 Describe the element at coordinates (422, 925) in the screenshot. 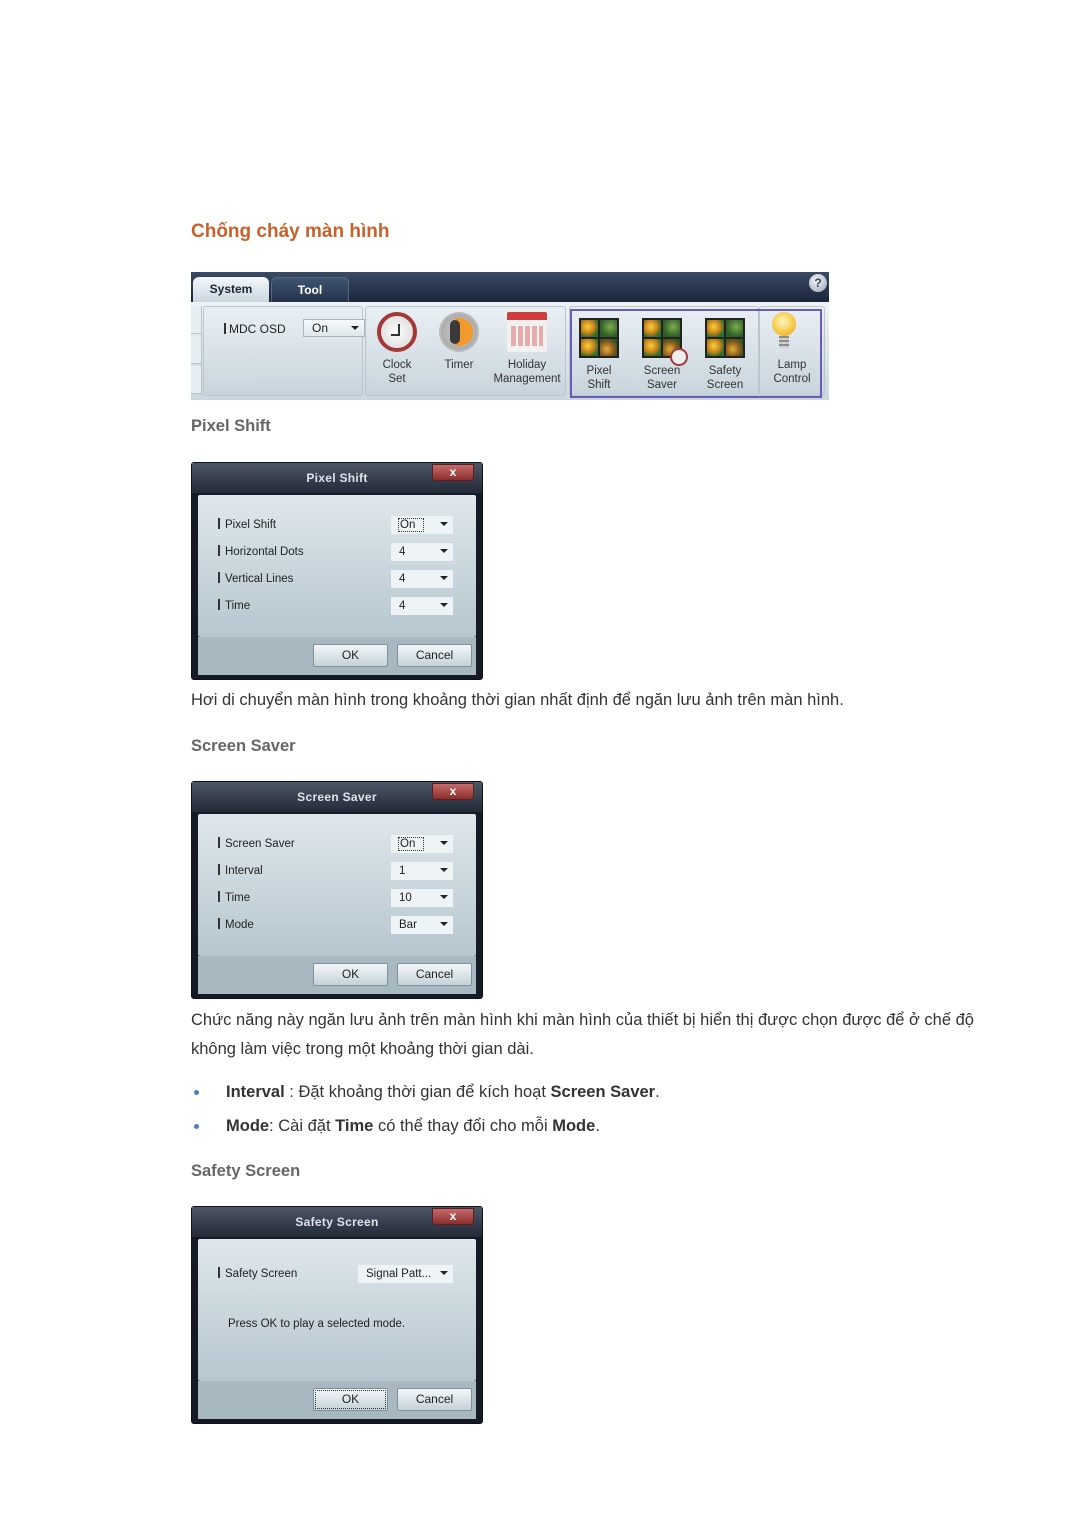

I see `mode-select: Bar` at that location.